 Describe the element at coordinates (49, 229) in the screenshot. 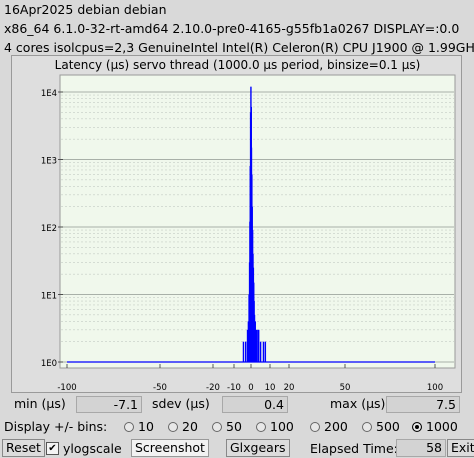

I see `y-tick-label: 1E2` at that location.